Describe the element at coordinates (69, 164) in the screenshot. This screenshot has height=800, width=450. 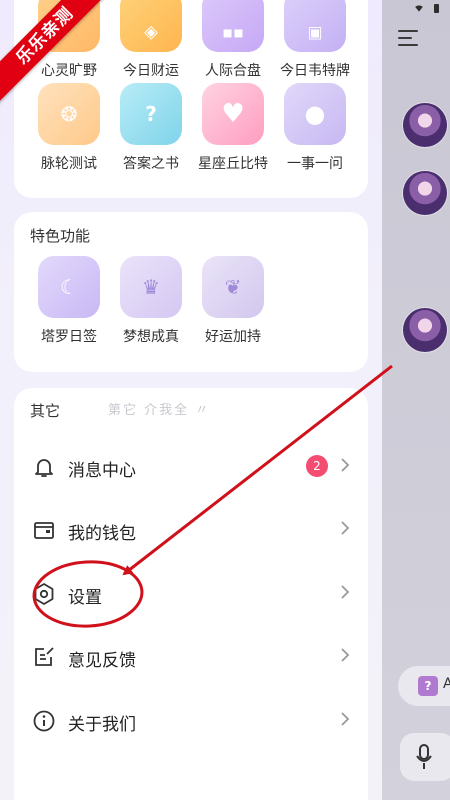
I see `grid-item-label: 脉轮测试` at that location.